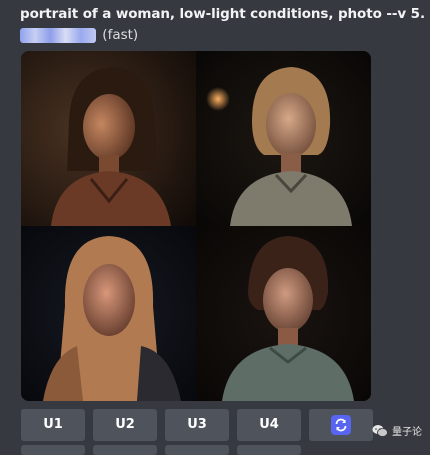 This screenshot has height=455, width=430. I want to click on refresh-icon, so click(341, 425).